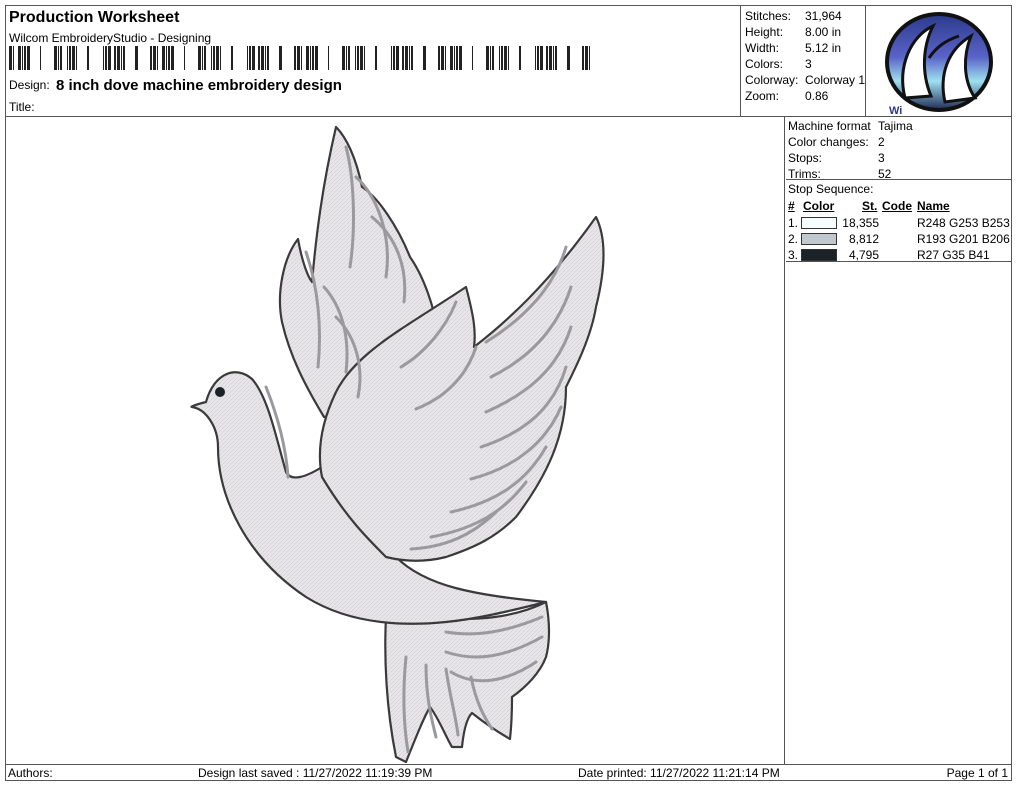 The height and width of the screenshot is (786, 1017). What do you see at coordinates (299, 58) in the screenshot?
I see `barcode-image` at bounding box center [299, 58].